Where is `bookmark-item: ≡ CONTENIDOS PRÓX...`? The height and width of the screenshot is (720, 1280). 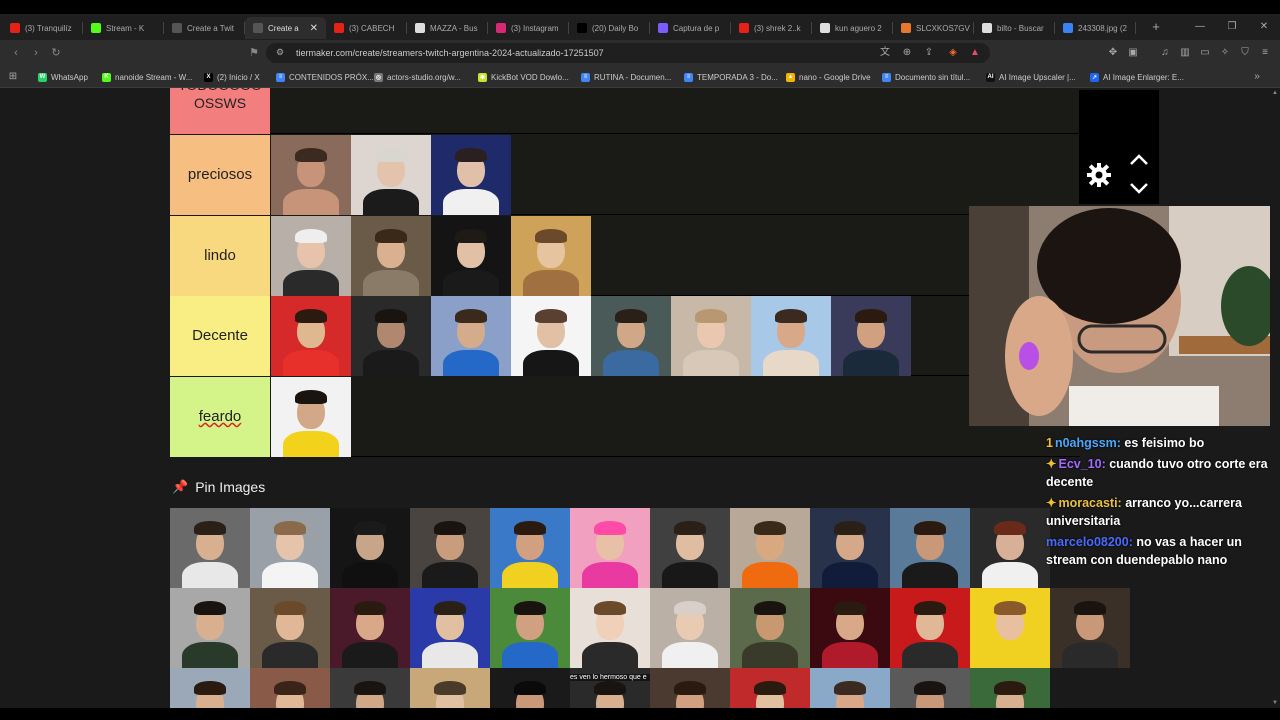 bookmark-item: ≡ CONTENIDOS PRÓX... is located at coordinates (325, 77).